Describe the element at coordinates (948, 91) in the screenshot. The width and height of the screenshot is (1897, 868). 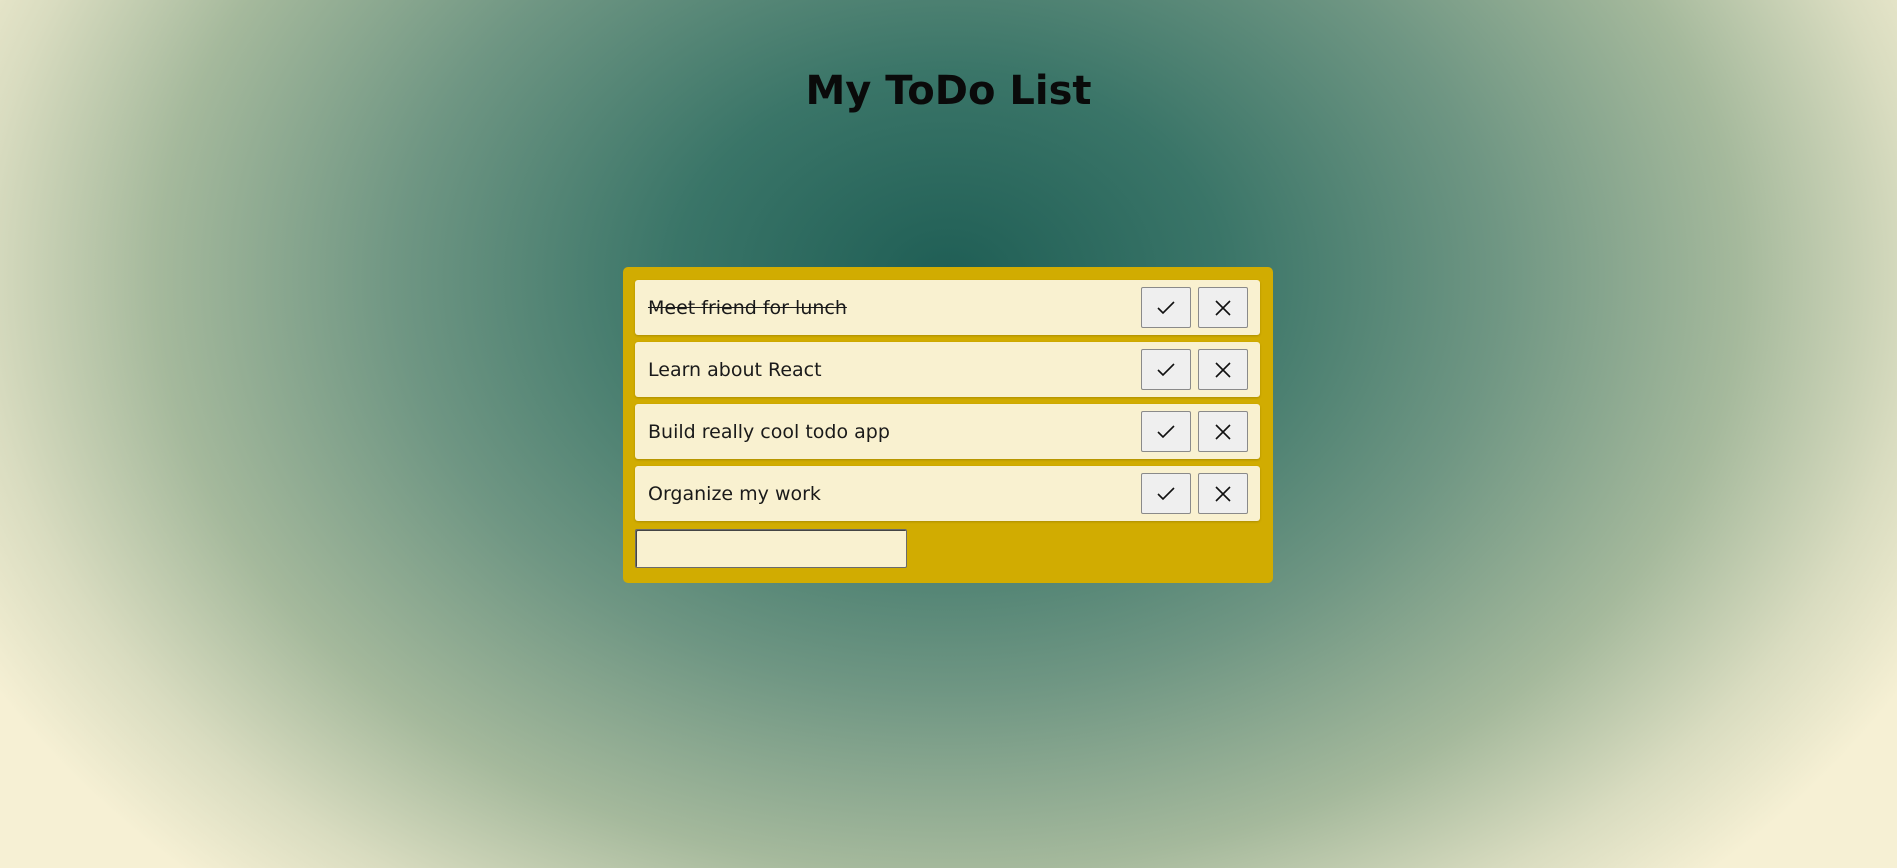
I see `page-title: My ToDo List` at that location.